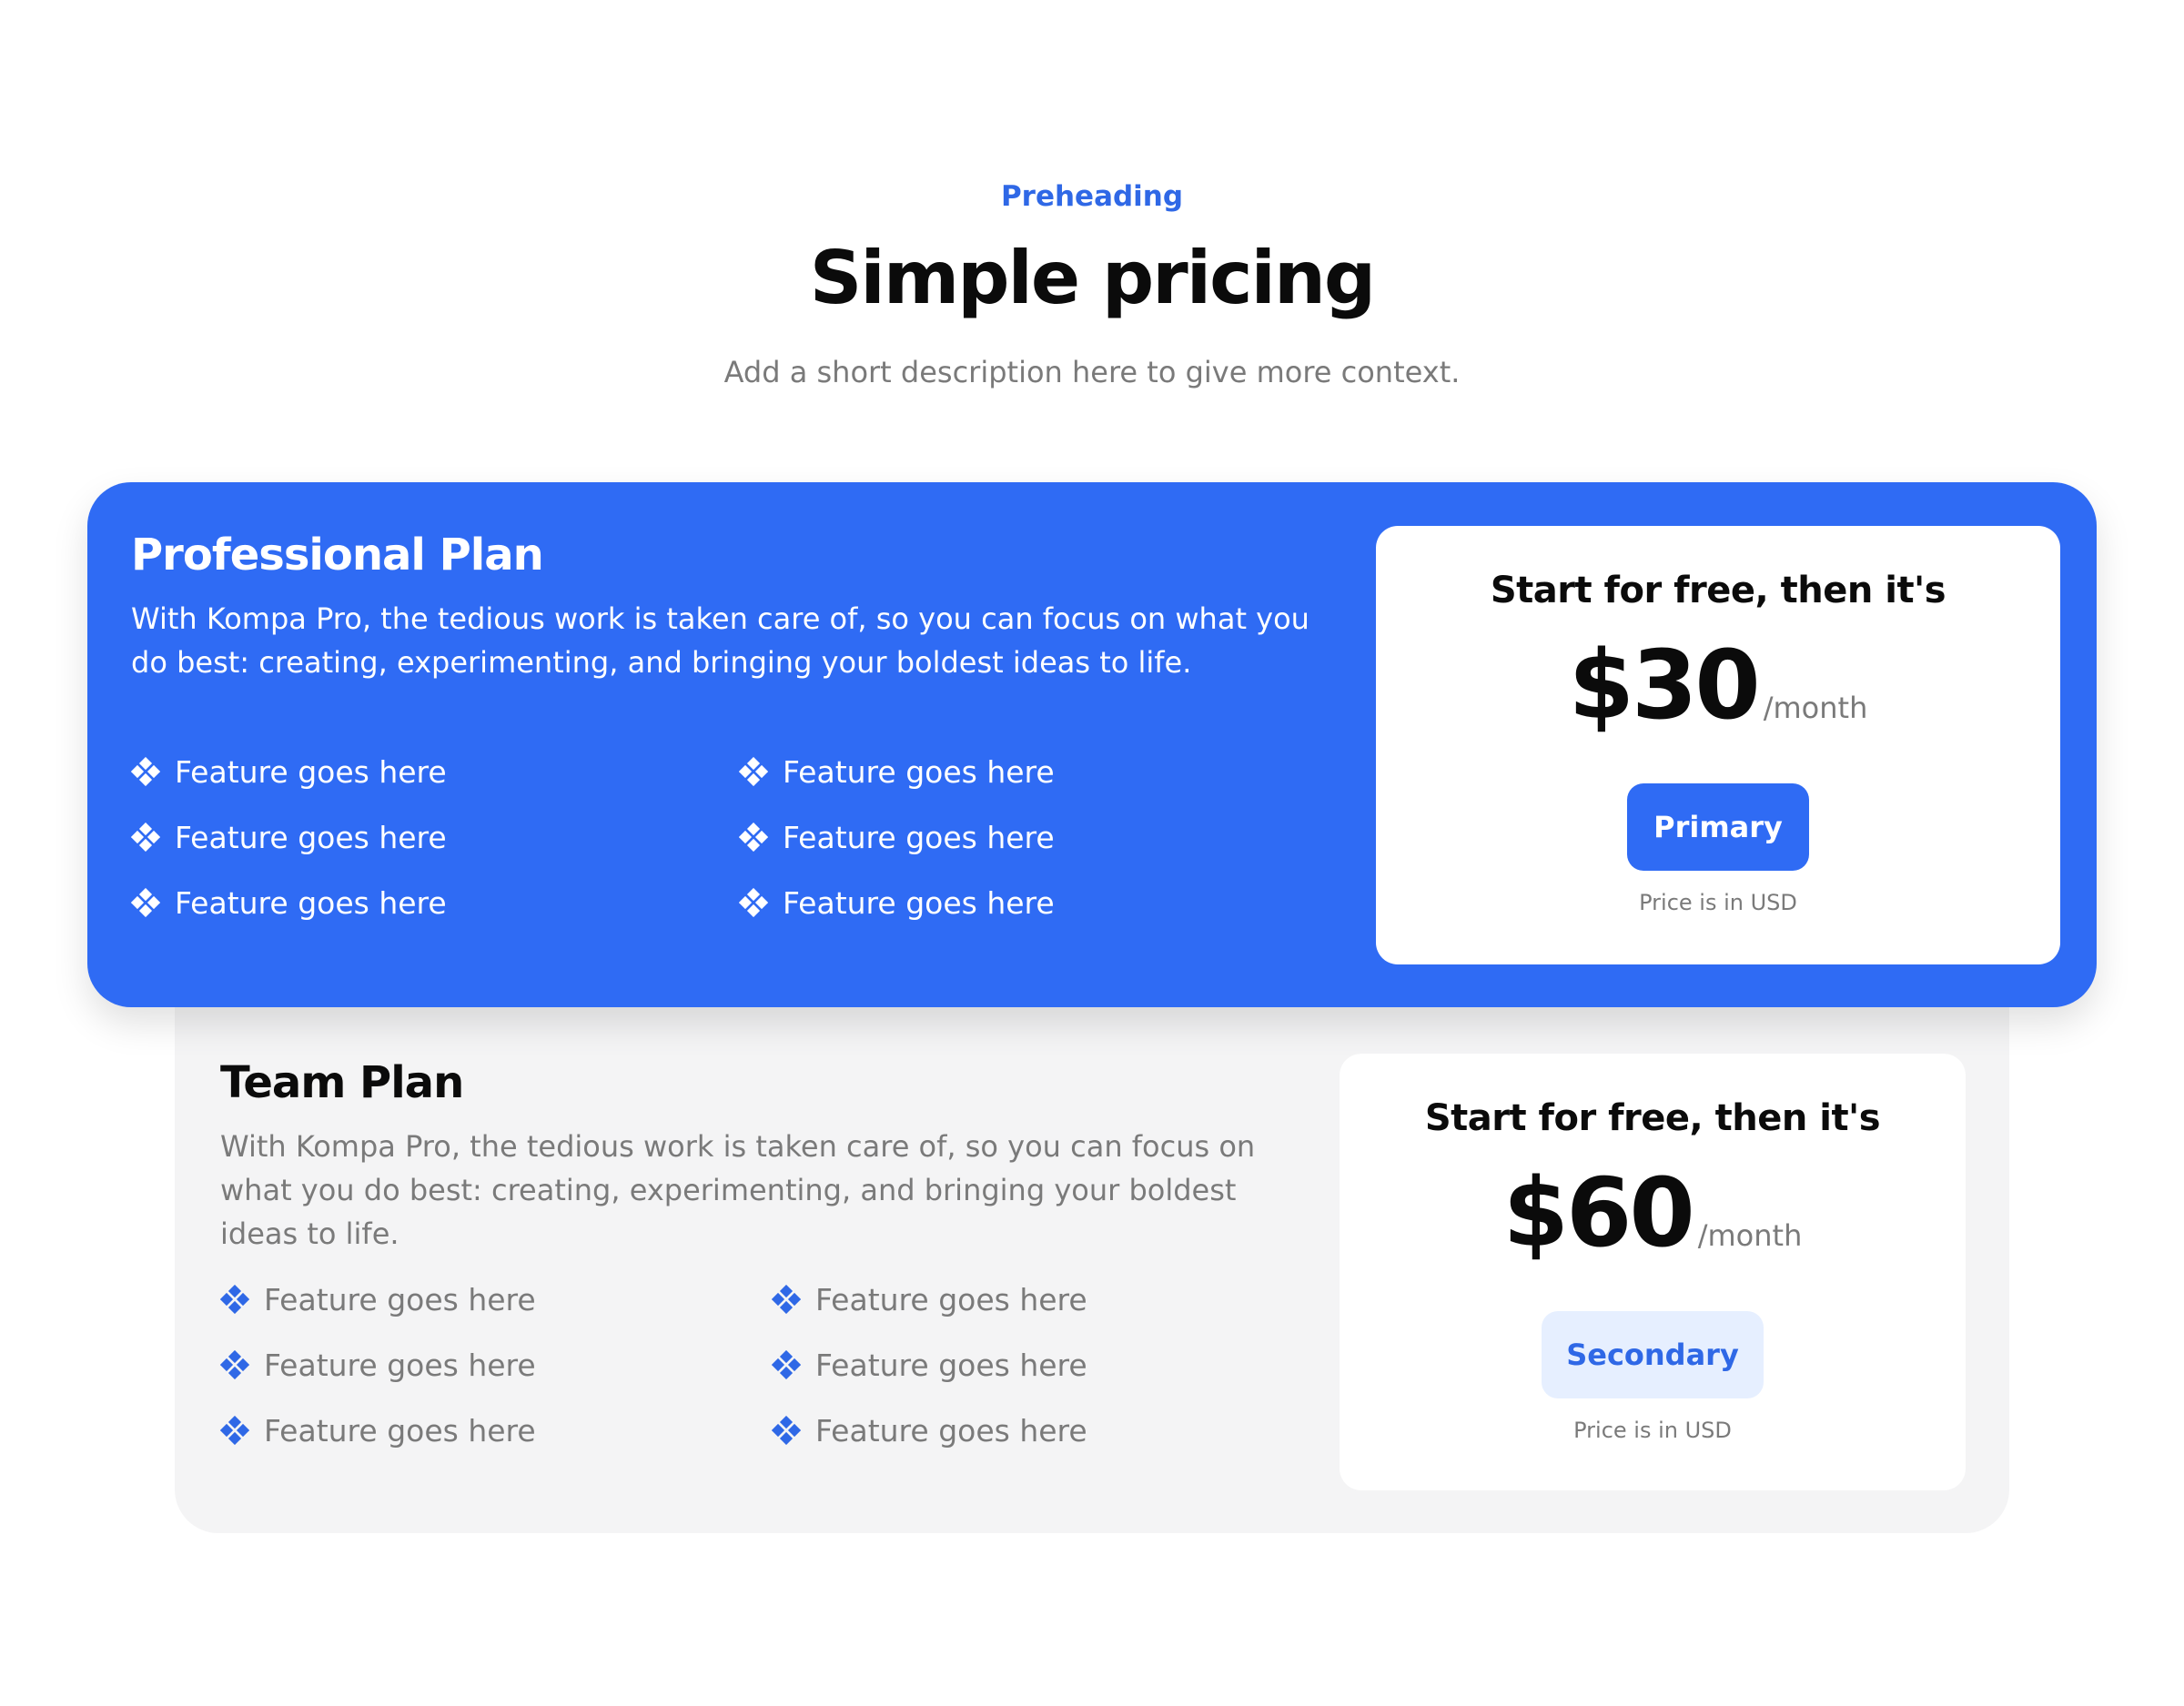 The width and height of the screenshot is (2184, 1706). I want to click on secondary-button: Secondary, so click(1653, 1354).